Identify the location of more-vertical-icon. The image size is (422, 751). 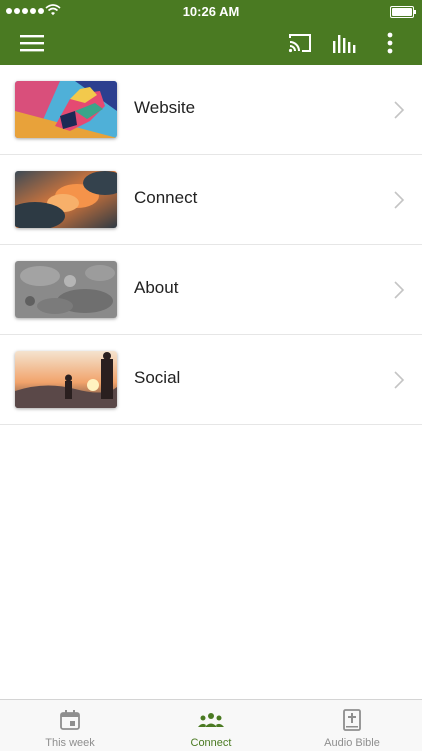
(390, 43).